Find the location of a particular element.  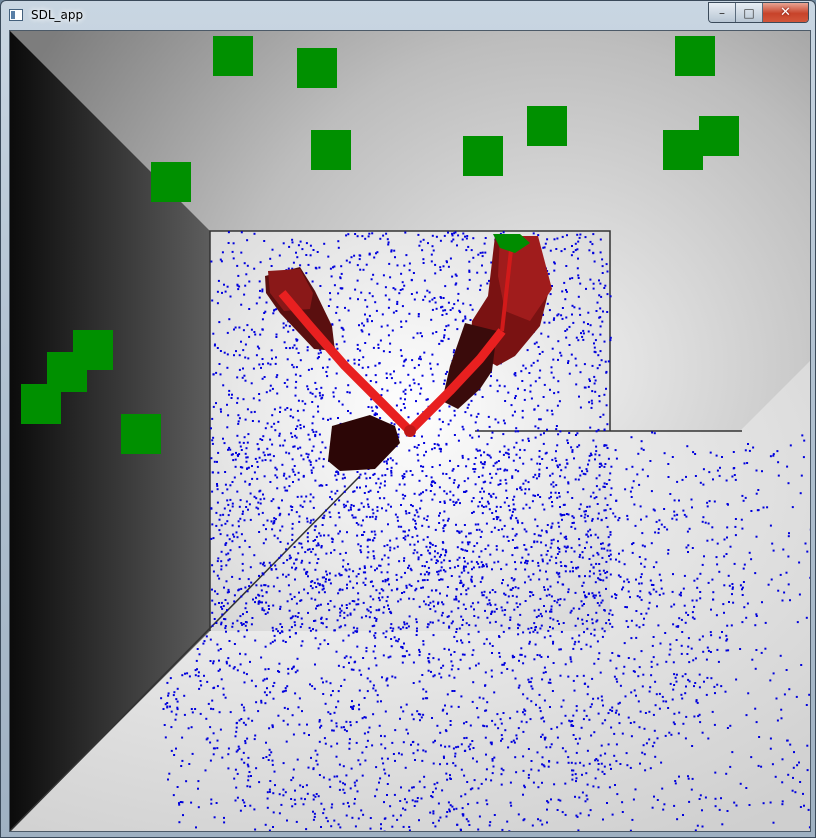

maximize-icon: □ is located at coordinates (749, 12).